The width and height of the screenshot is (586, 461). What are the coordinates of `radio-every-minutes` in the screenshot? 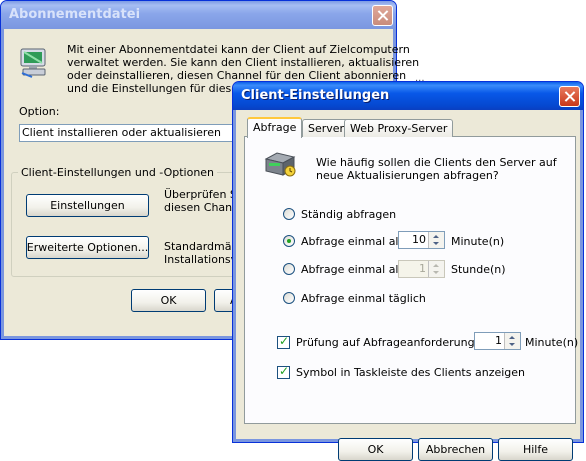 It's located at (289, 241).